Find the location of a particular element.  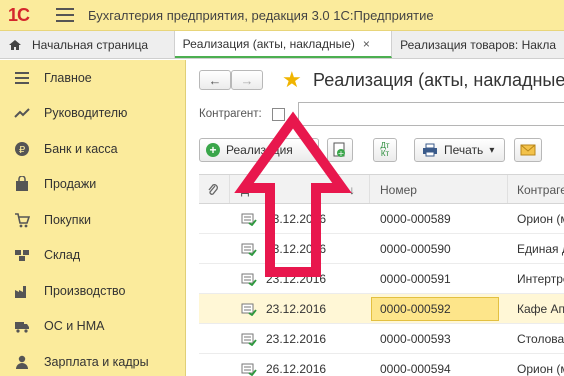

email-button is located at coordinates (528, 150).